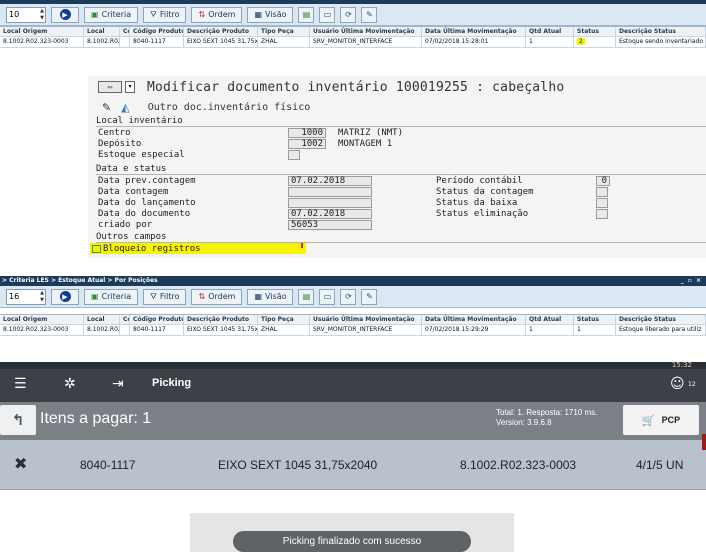 This screenshot has width=706, height=552. I want to click on bloqueio-registros-checkbox: Bloqueio registros, so click(198, 248).